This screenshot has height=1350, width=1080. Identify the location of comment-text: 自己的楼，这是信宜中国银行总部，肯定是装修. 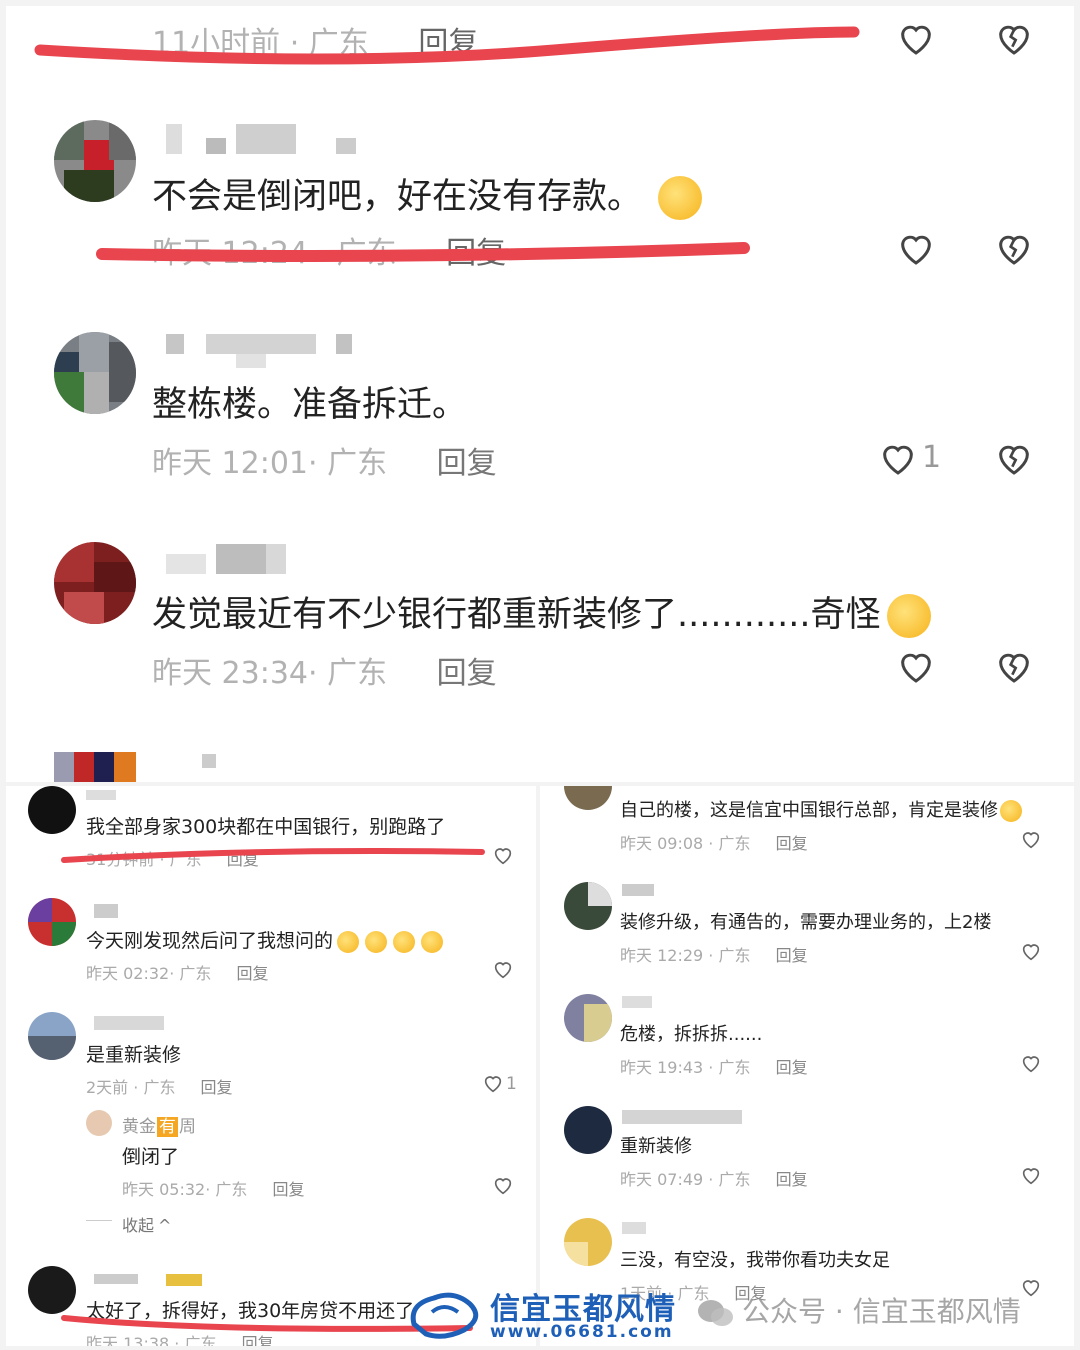
(821, 809).